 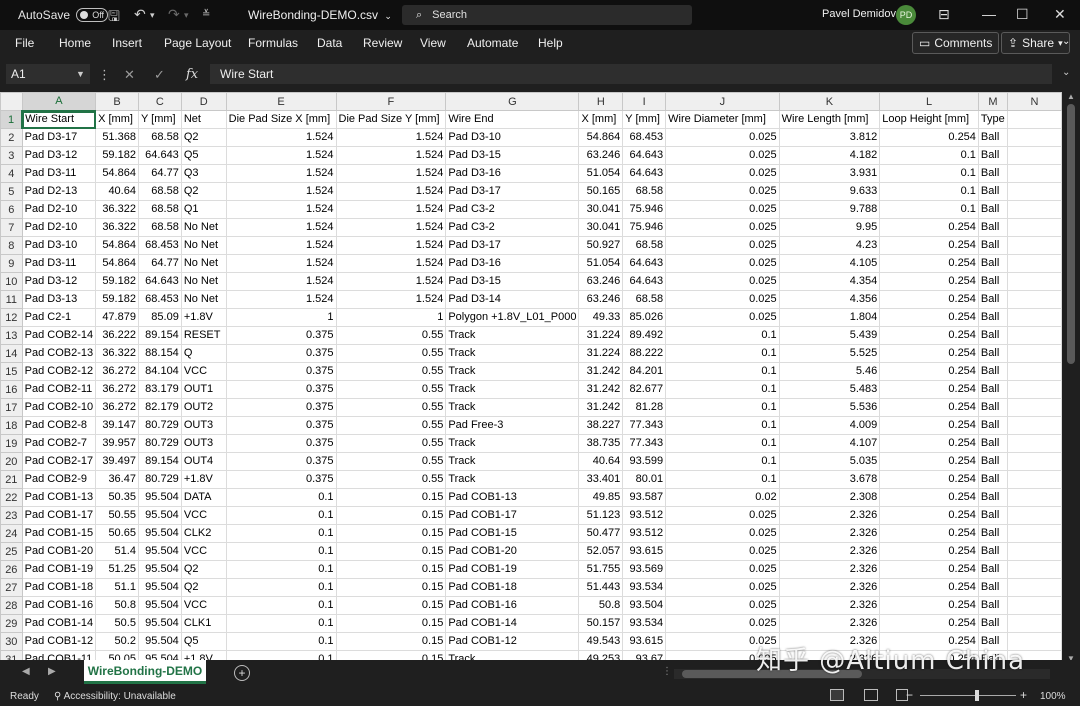 What do you see at coordinates (117, 299) in the screenshot?
I see `cell-b11: 59.182` at bounding box center [117, 299].